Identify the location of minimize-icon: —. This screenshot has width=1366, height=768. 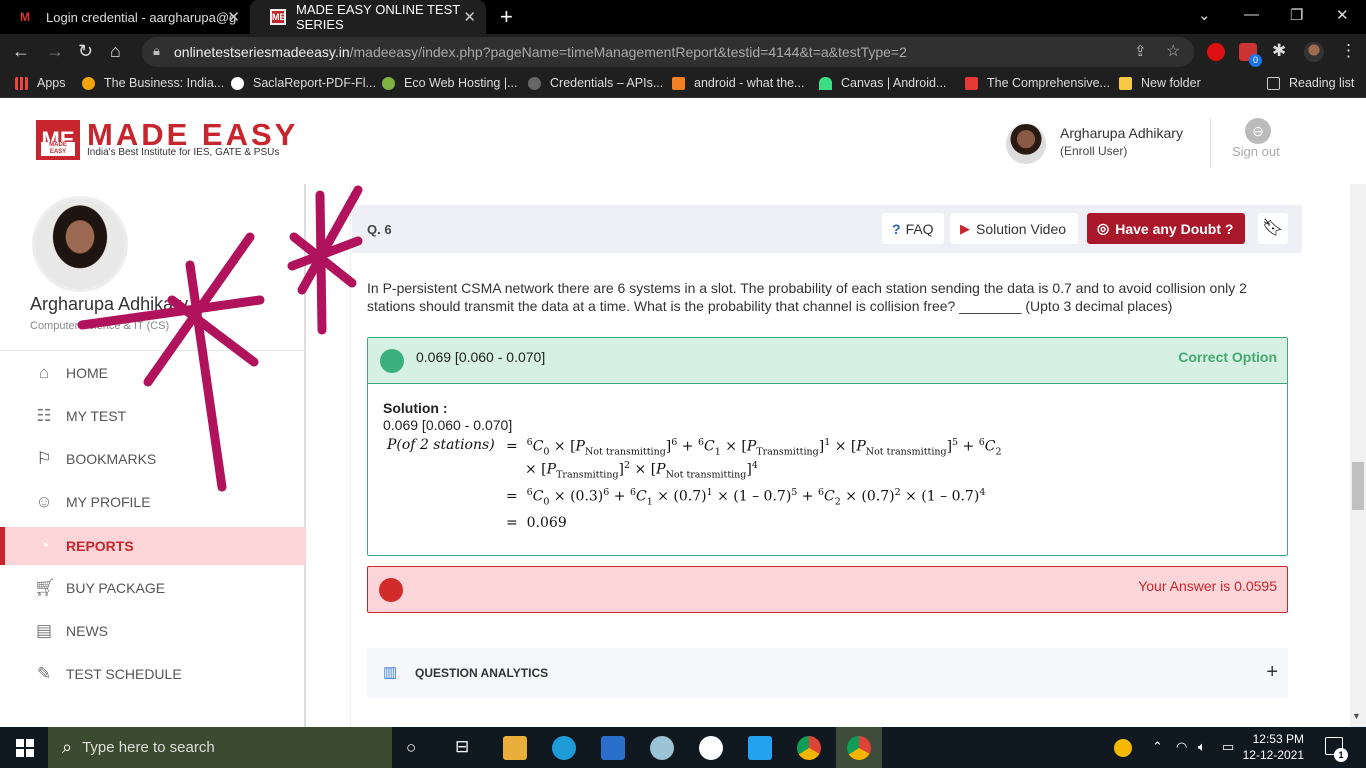
(1251, 14).